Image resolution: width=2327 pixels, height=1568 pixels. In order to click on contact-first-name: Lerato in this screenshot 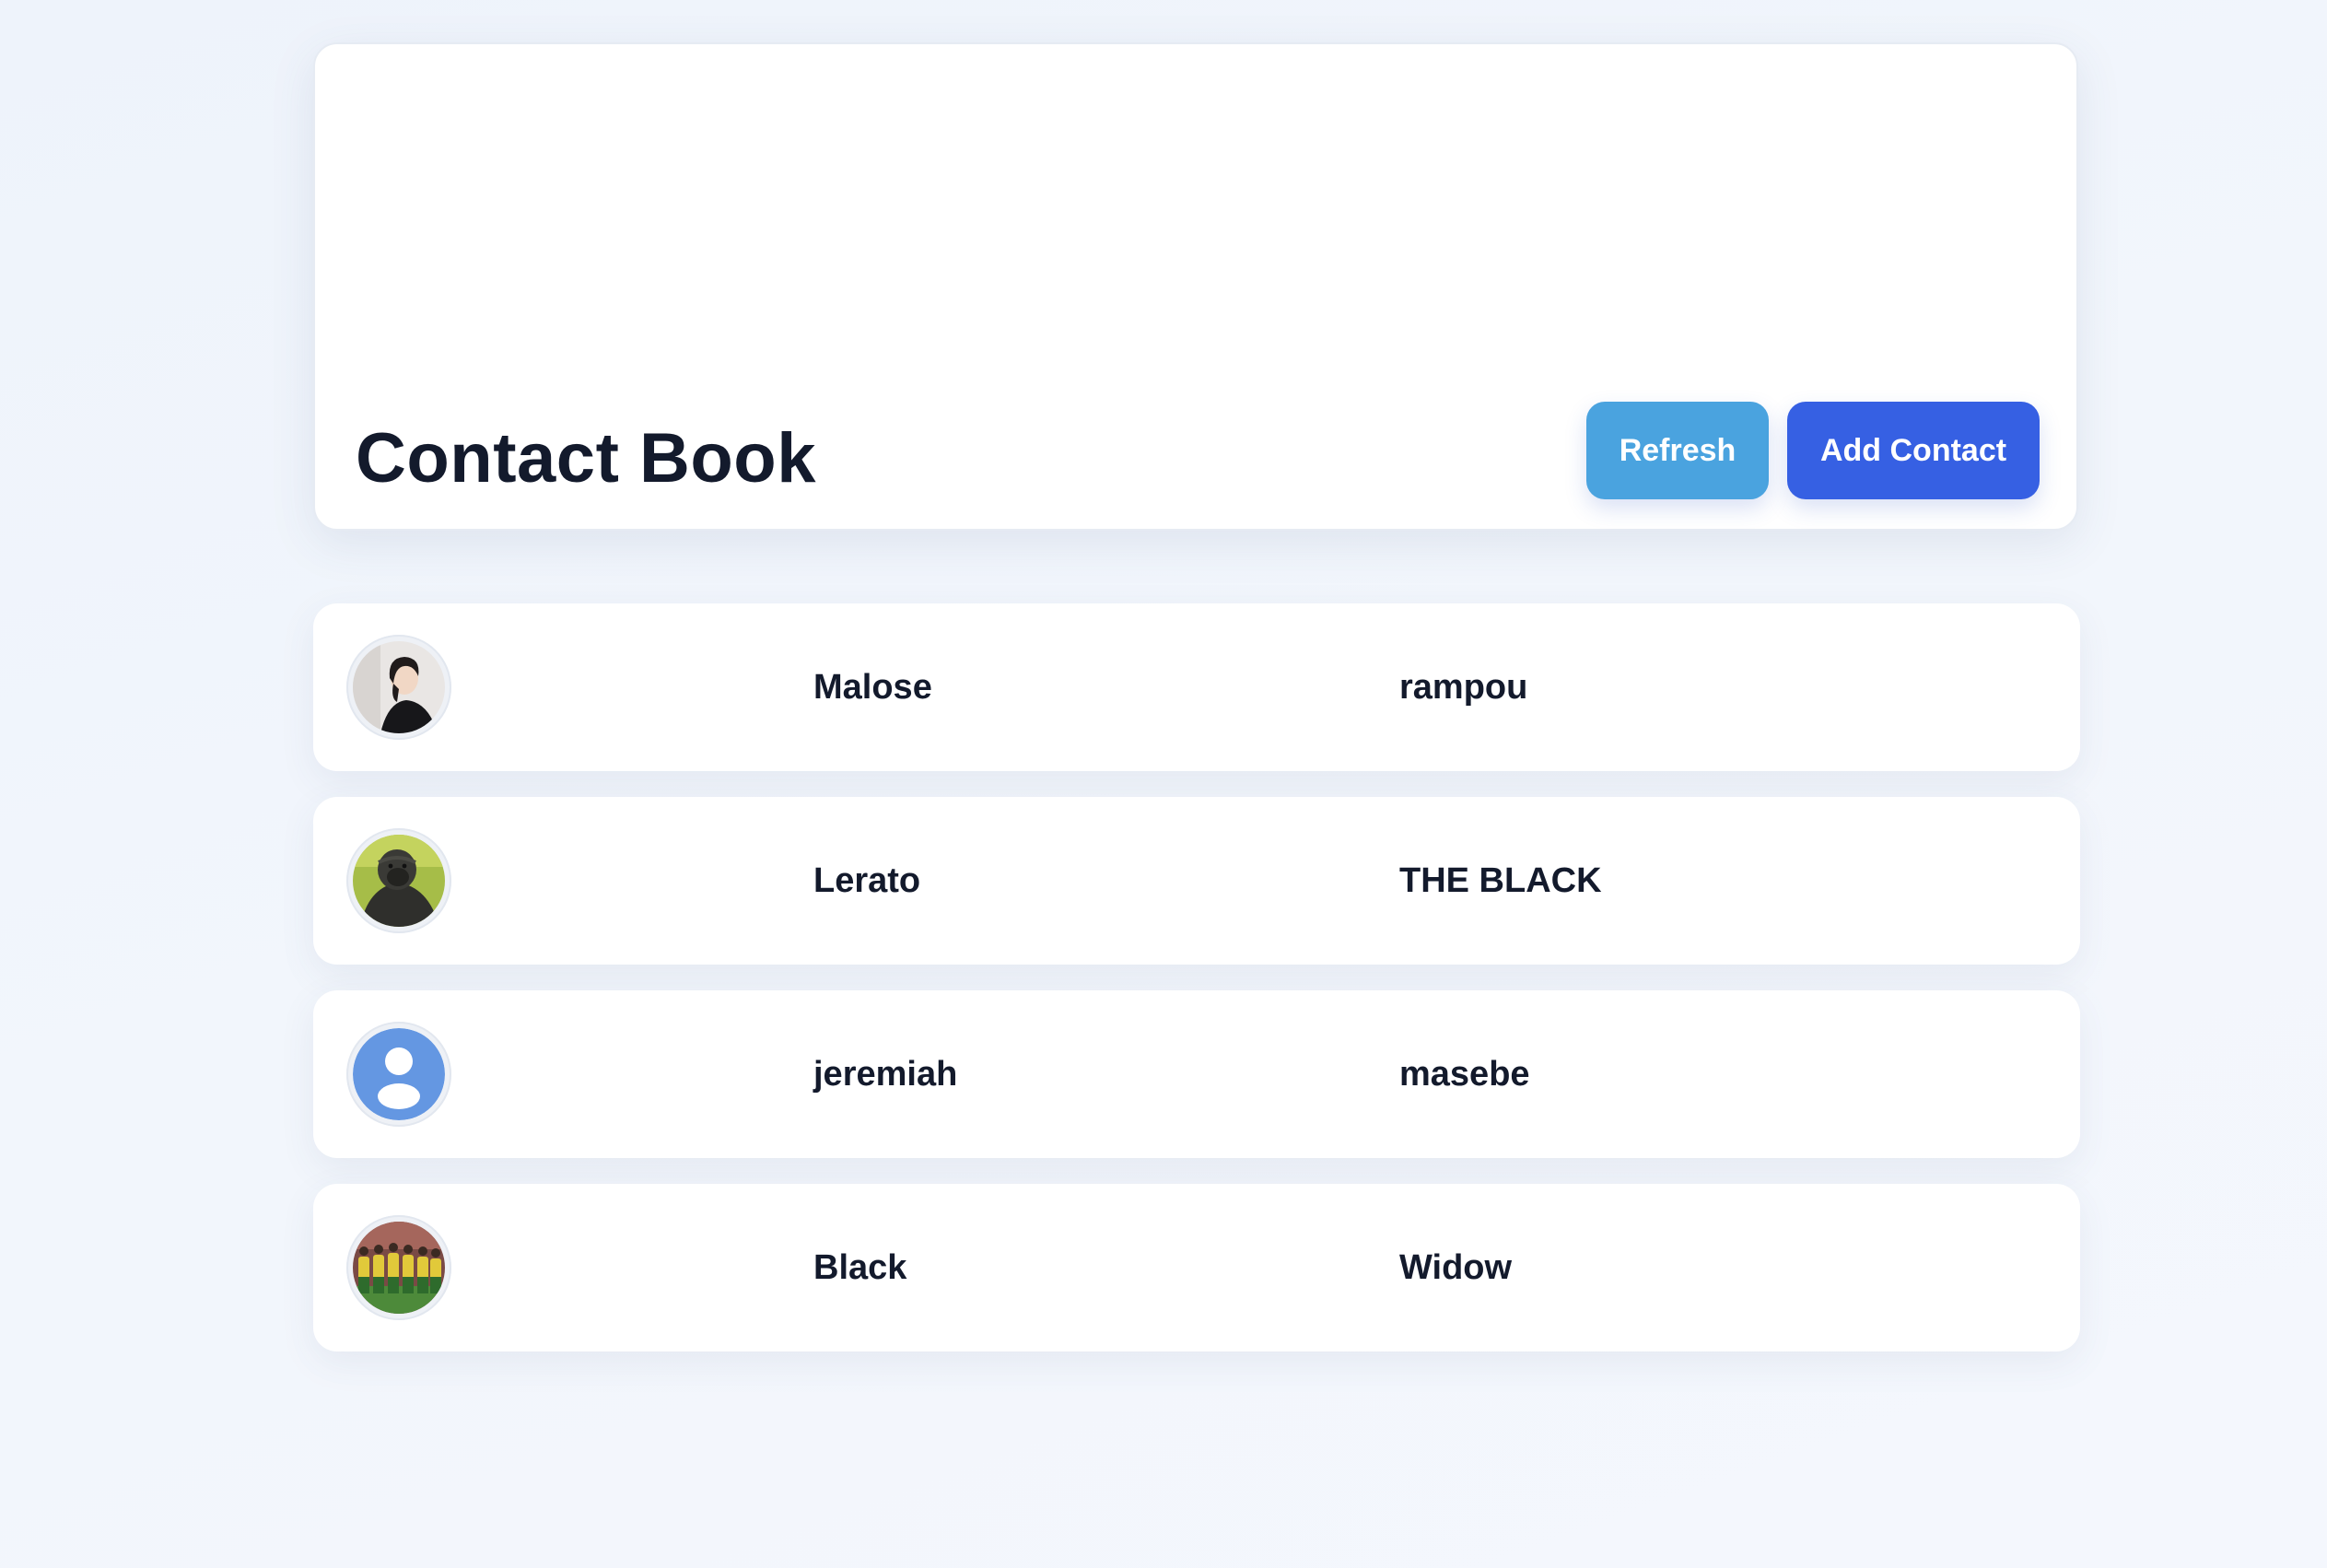, I will do `click(867, 880)`.